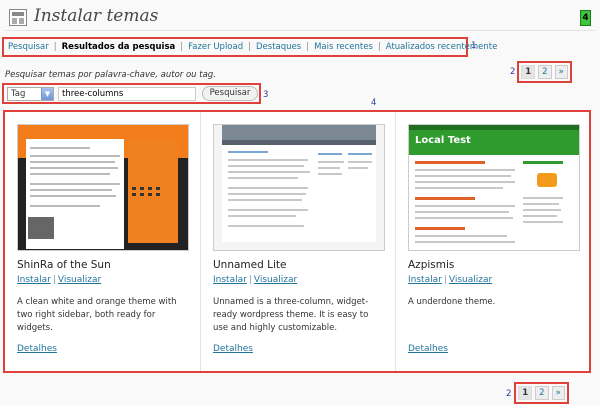  Describe the element at coordinates (18, 94) in the screenshot. I see `search-type-value: Tag` at that location.